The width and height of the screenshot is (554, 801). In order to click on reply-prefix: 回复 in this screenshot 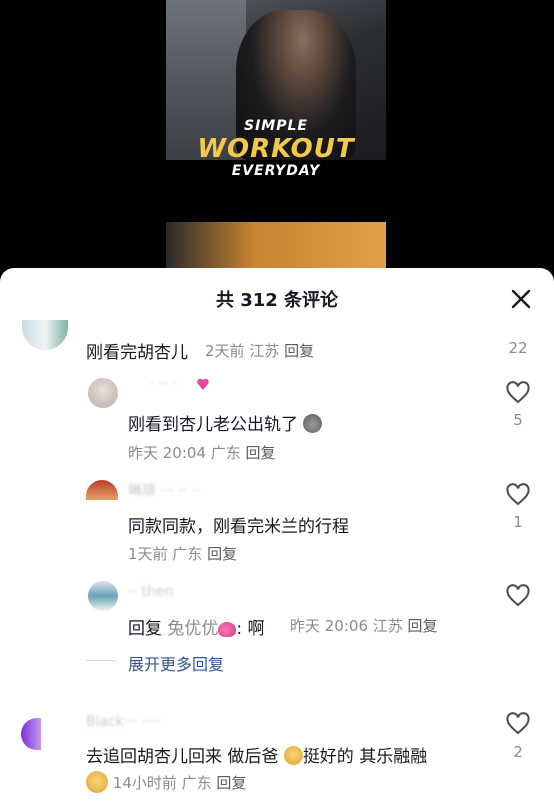, I will do `click(145, 629)`.